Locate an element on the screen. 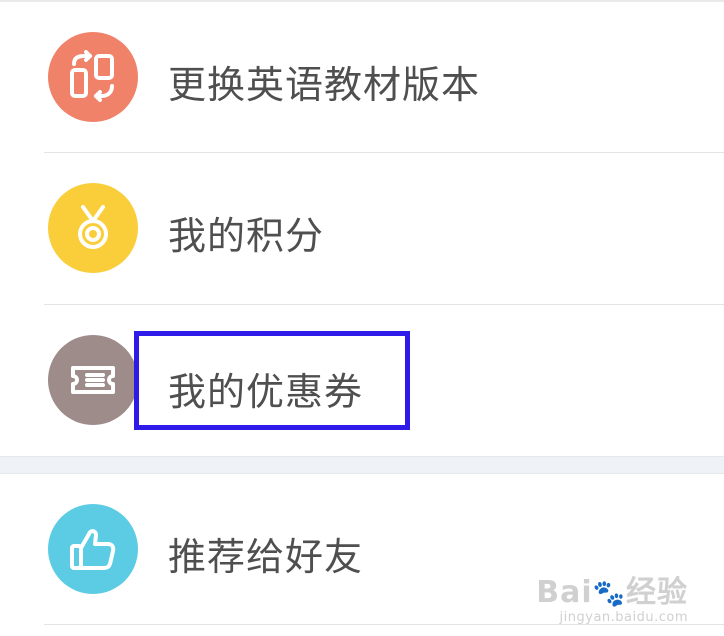 This screenshot has height=636, width=724. menu-item-label: 更换英语教材版本 is located at coordinates (324, 85).